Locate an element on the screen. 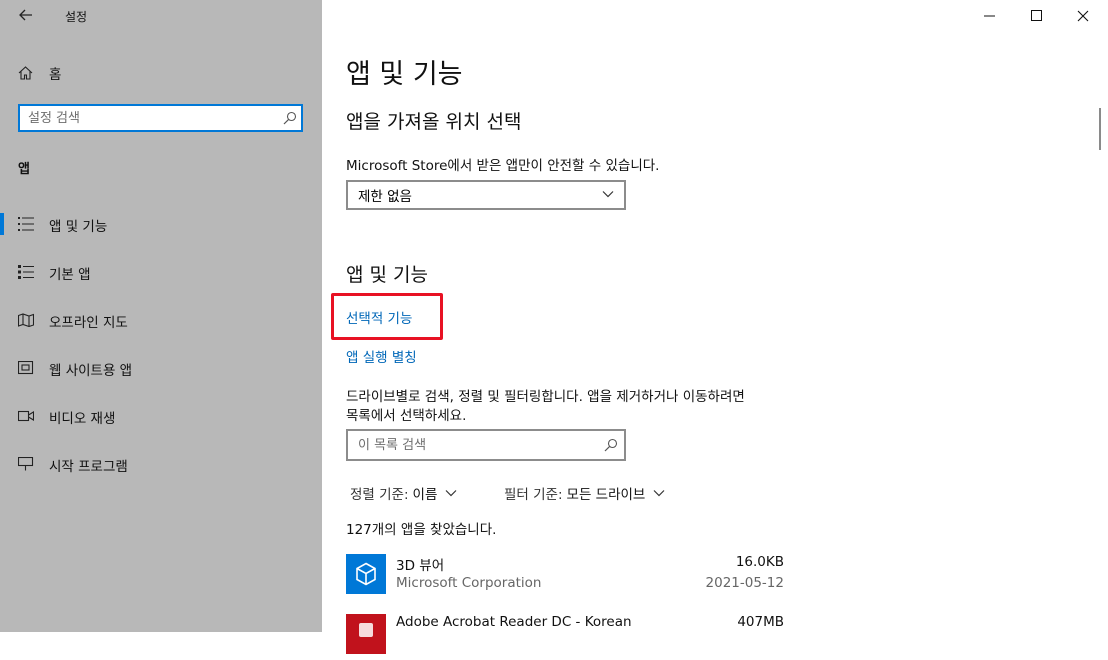 Image resolution: width=1108 pixels, height=660 pixels. app-date: 2021-05-12 is located at coordinates (744, 583).